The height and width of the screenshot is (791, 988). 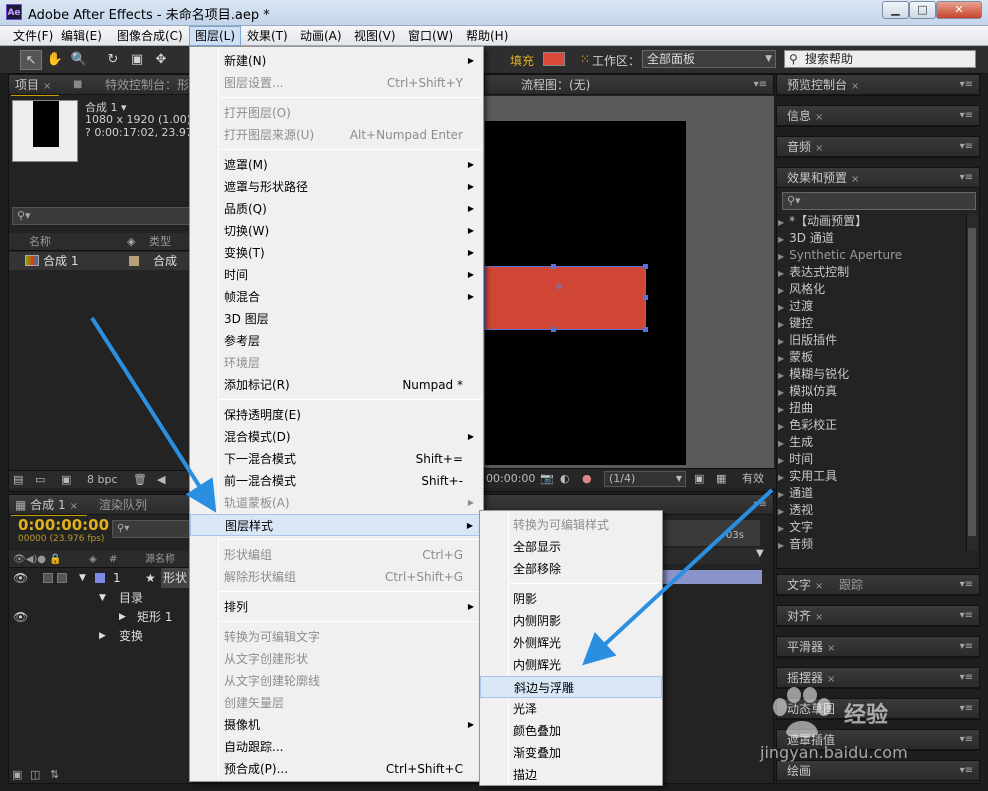 What do you see at coordinates (802, 148) in the screenshot?
I see `tab-audio: 音频 ×` at bounding box center [802, 148].